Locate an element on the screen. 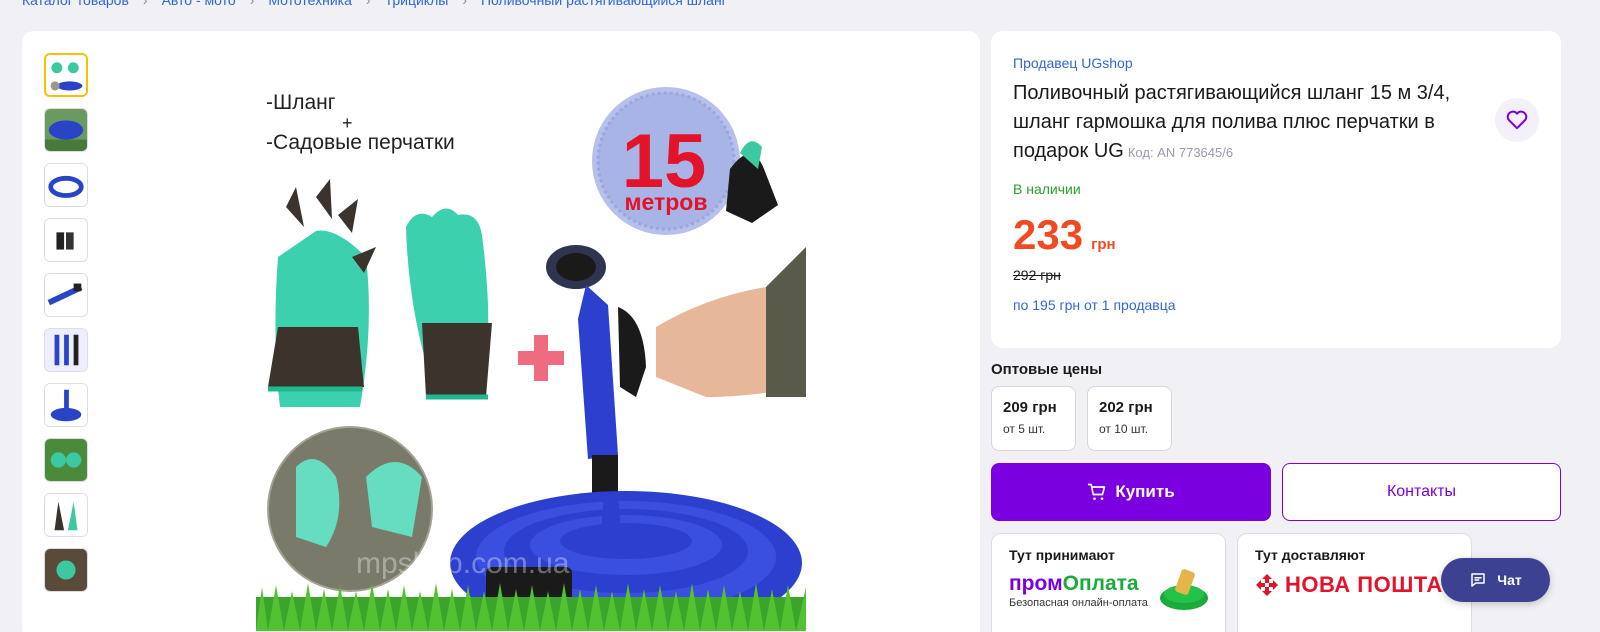  nova-poshta-icon is located at coordinates (1267, 585).